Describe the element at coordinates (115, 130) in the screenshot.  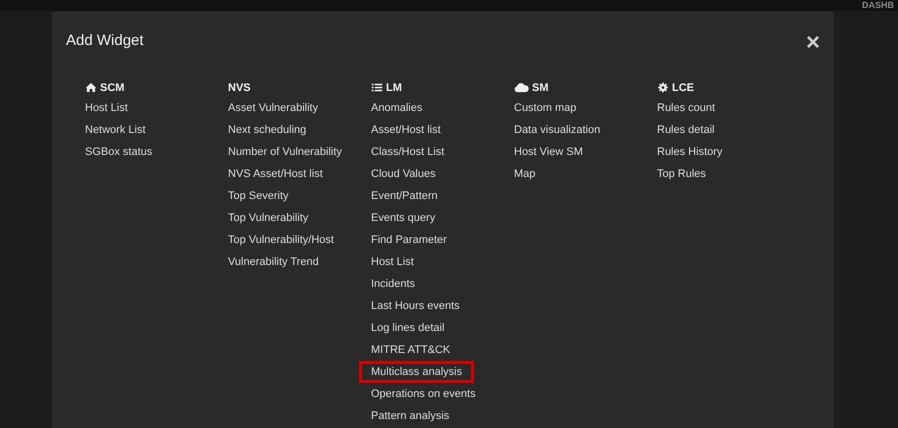
I see `widget-link: Network List` at that location.